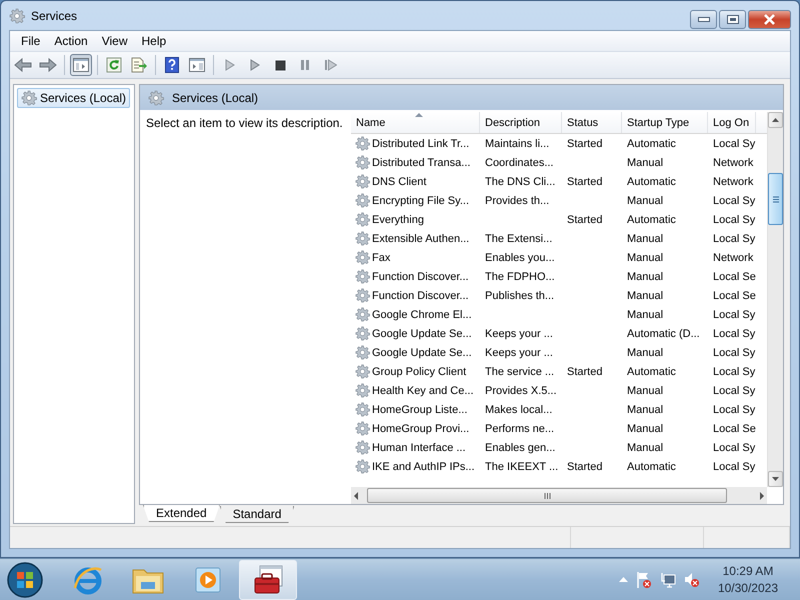  I want to click on minimize-icon, so click(704, 19).